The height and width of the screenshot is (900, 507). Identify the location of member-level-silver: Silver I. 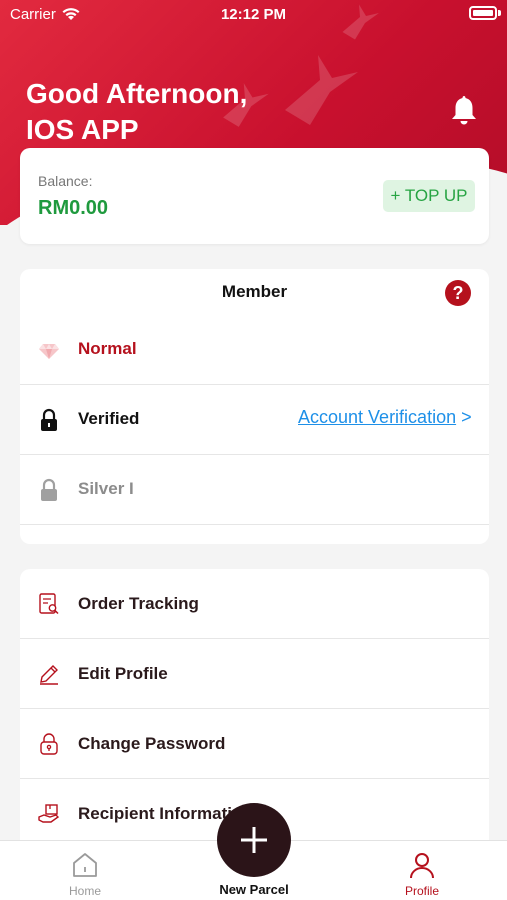
(254, 490).